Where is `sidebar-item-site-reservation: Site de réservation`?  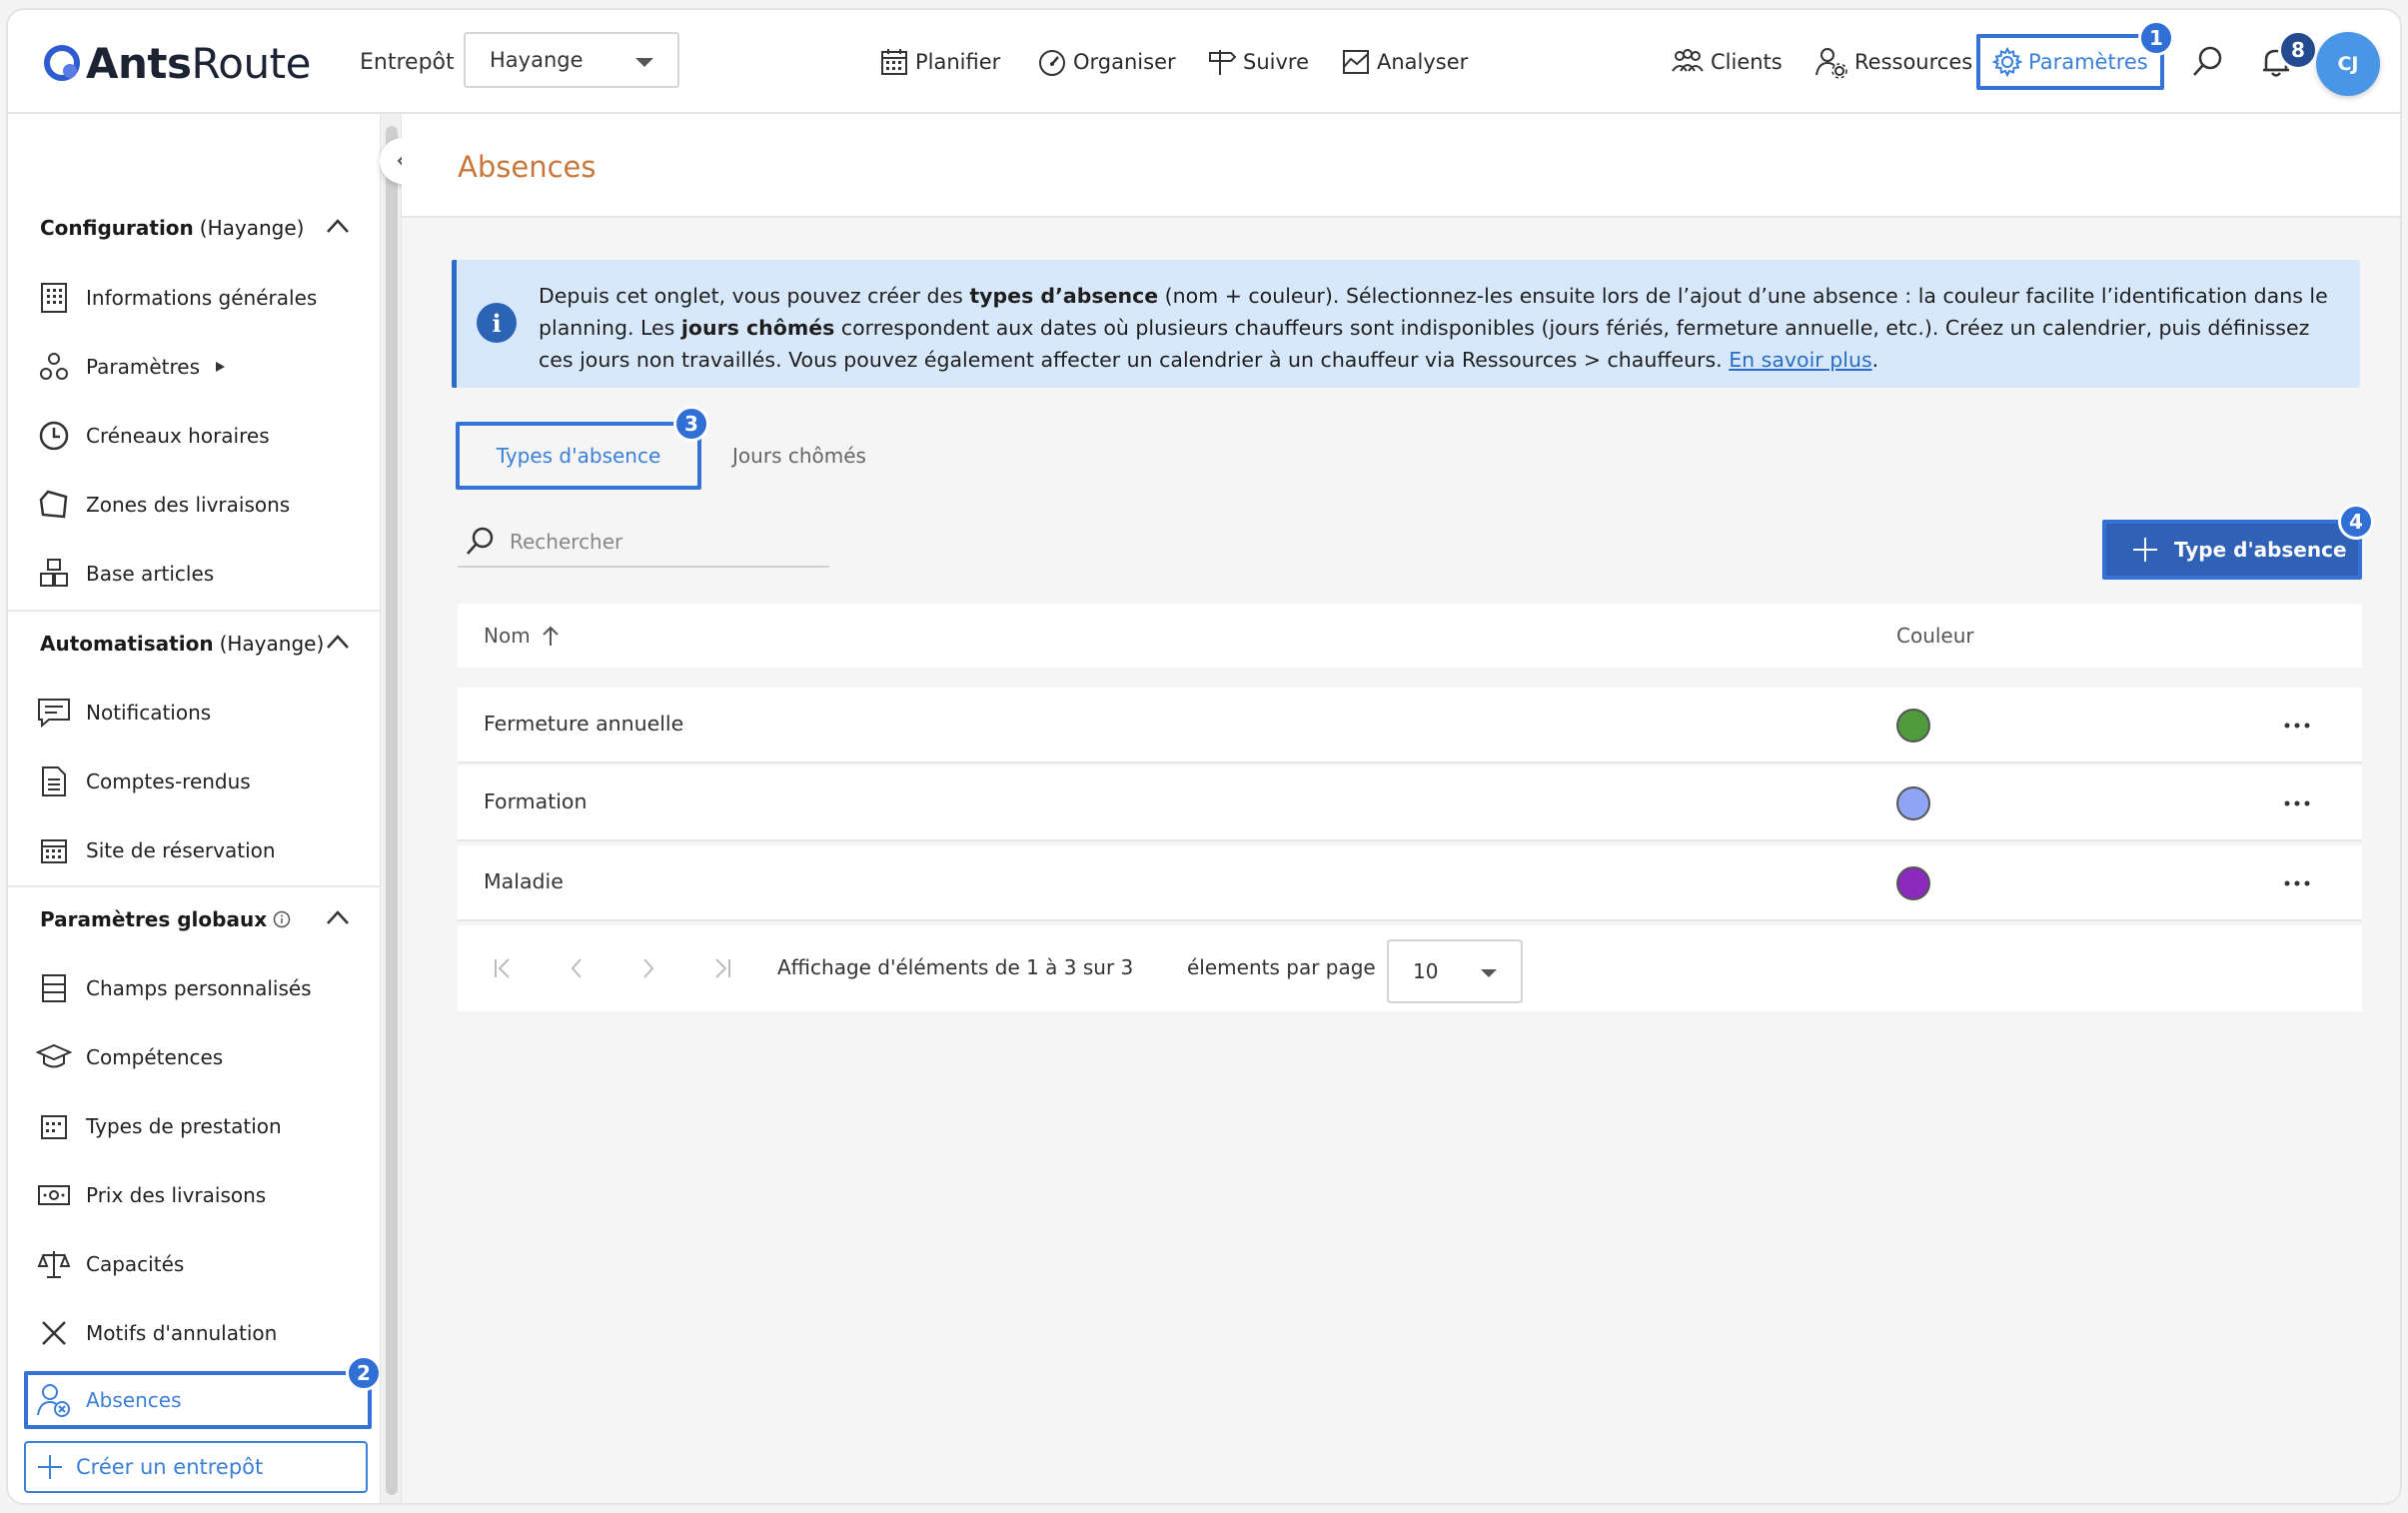
sidebar-item-site-reservation: Site de réservation is located at coordinates (194, 850).